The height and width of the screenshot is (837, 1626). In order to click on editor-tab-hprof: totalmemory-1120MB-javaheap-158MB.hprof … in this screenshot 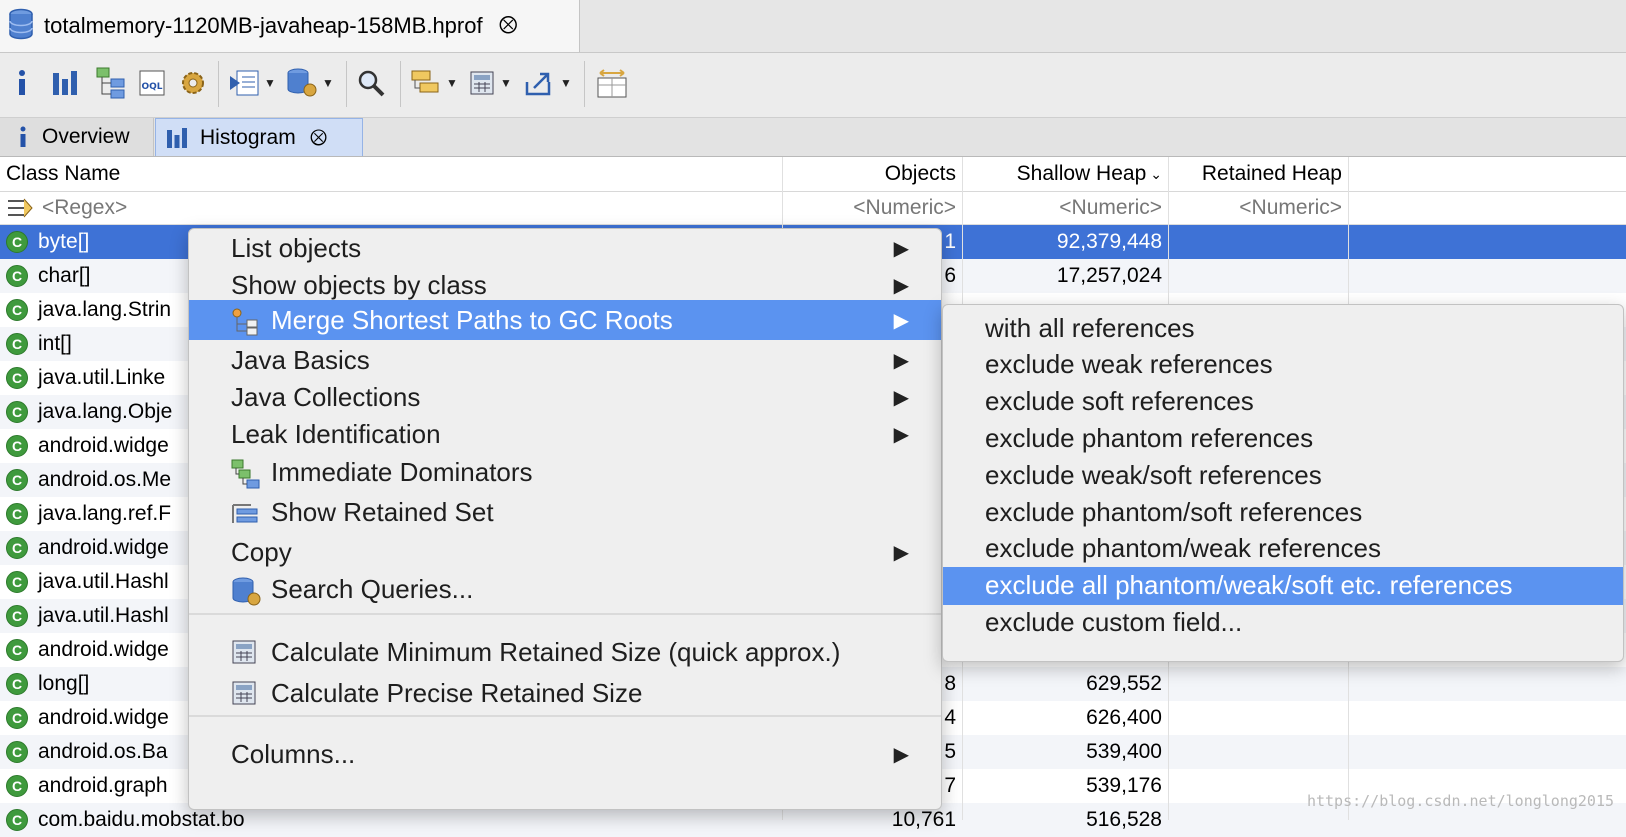, I will do `click(290, 26)`.